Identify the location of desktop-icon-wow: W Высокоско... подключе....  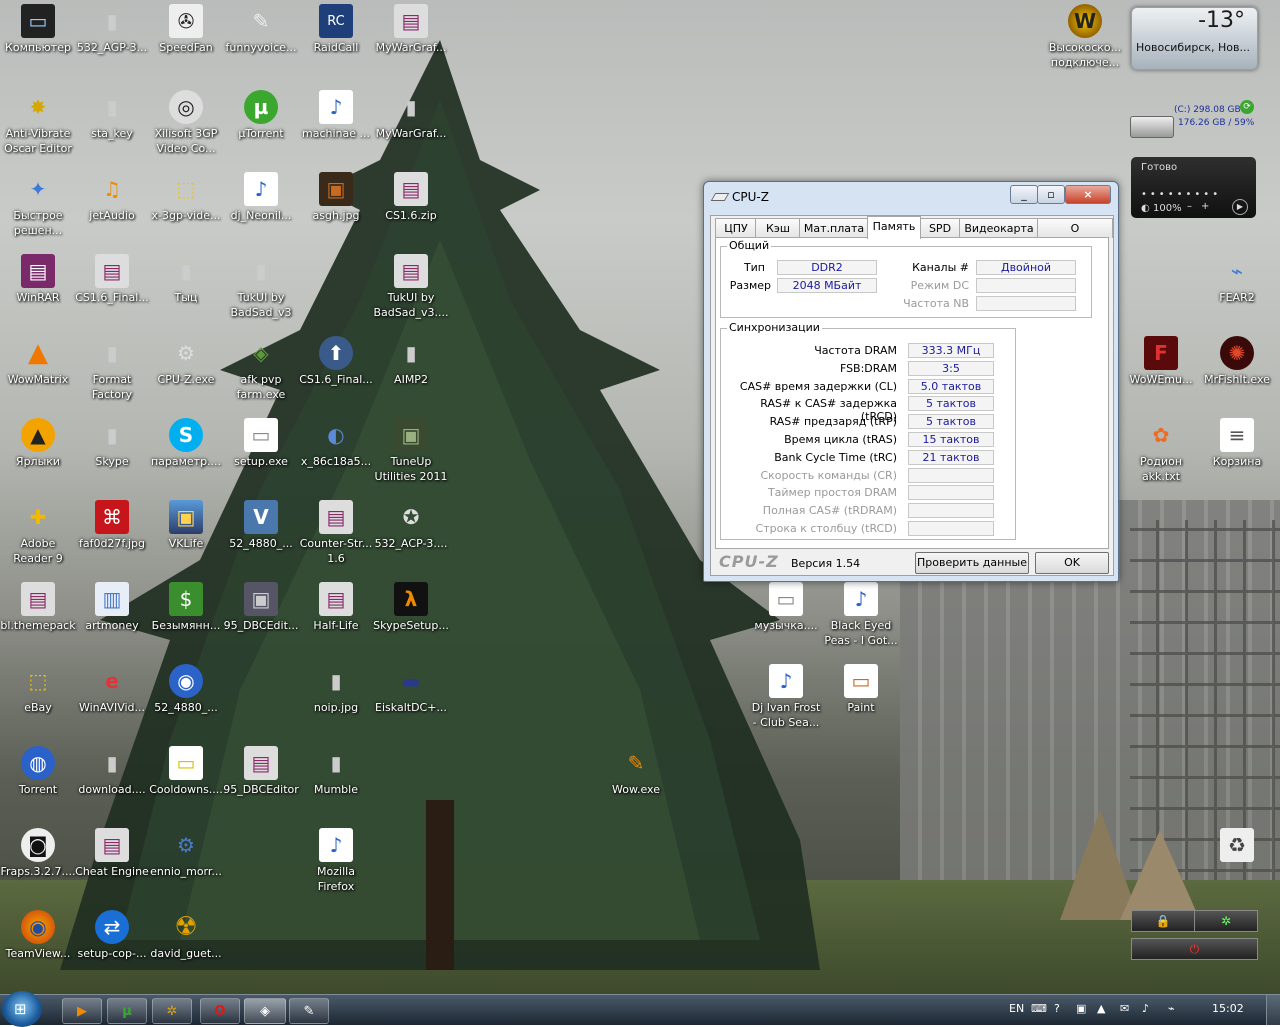
(1085, 37).